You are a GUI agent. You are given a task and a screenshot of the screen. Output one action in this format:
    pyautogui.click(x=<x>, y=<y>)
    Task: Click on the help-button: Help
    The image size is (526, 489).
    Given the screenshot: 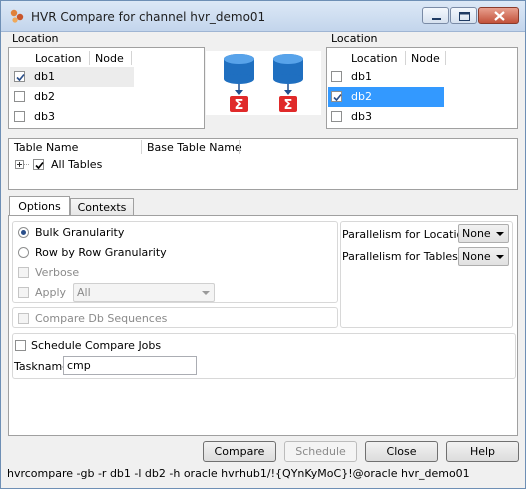 What is the action you would take?
    pyautogui.click(x=482, y=451)
    